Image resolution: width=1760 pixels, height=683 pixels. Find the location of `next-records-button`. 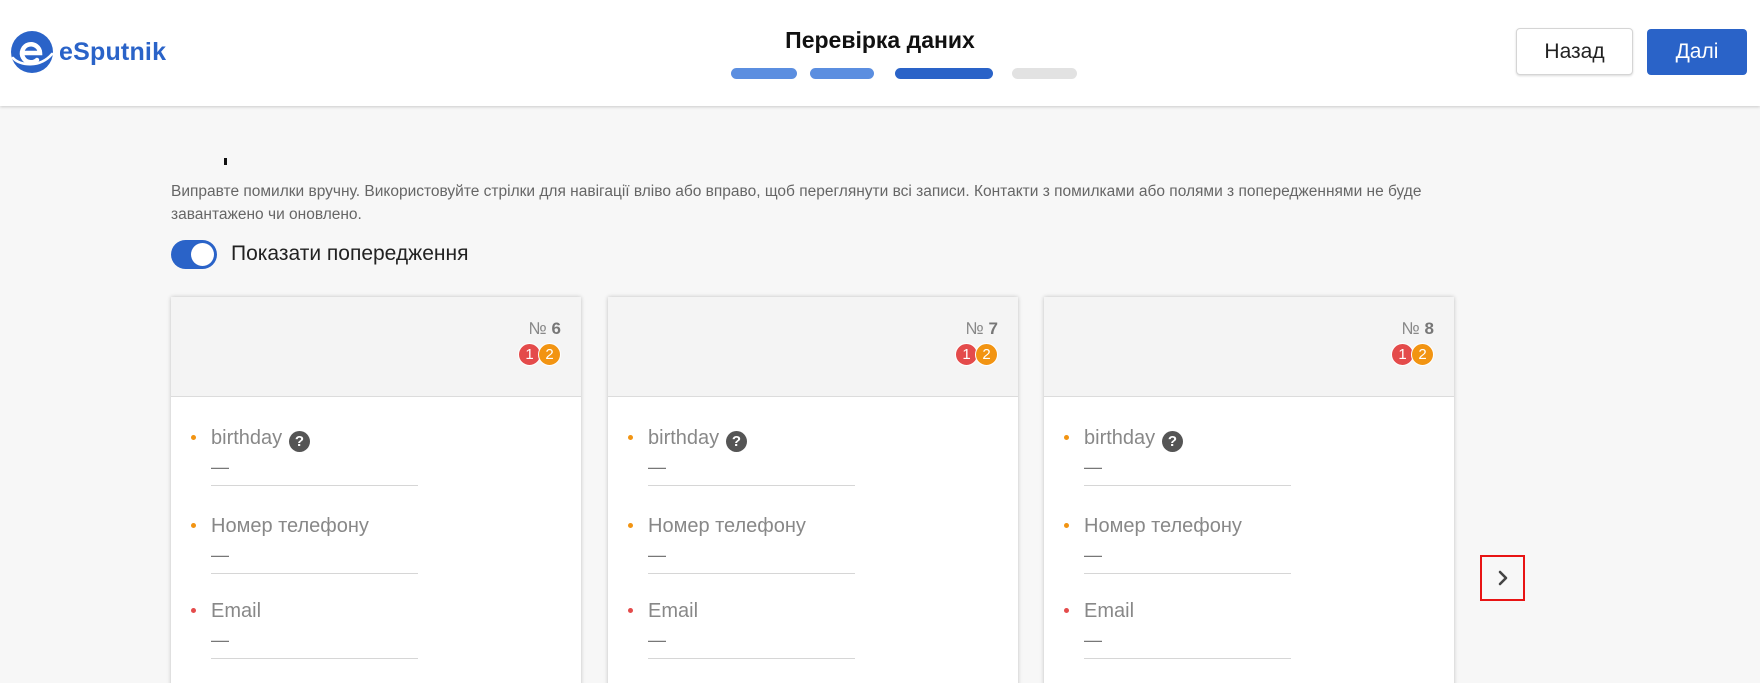

next-records-button is located at coordinates (1502, 578).